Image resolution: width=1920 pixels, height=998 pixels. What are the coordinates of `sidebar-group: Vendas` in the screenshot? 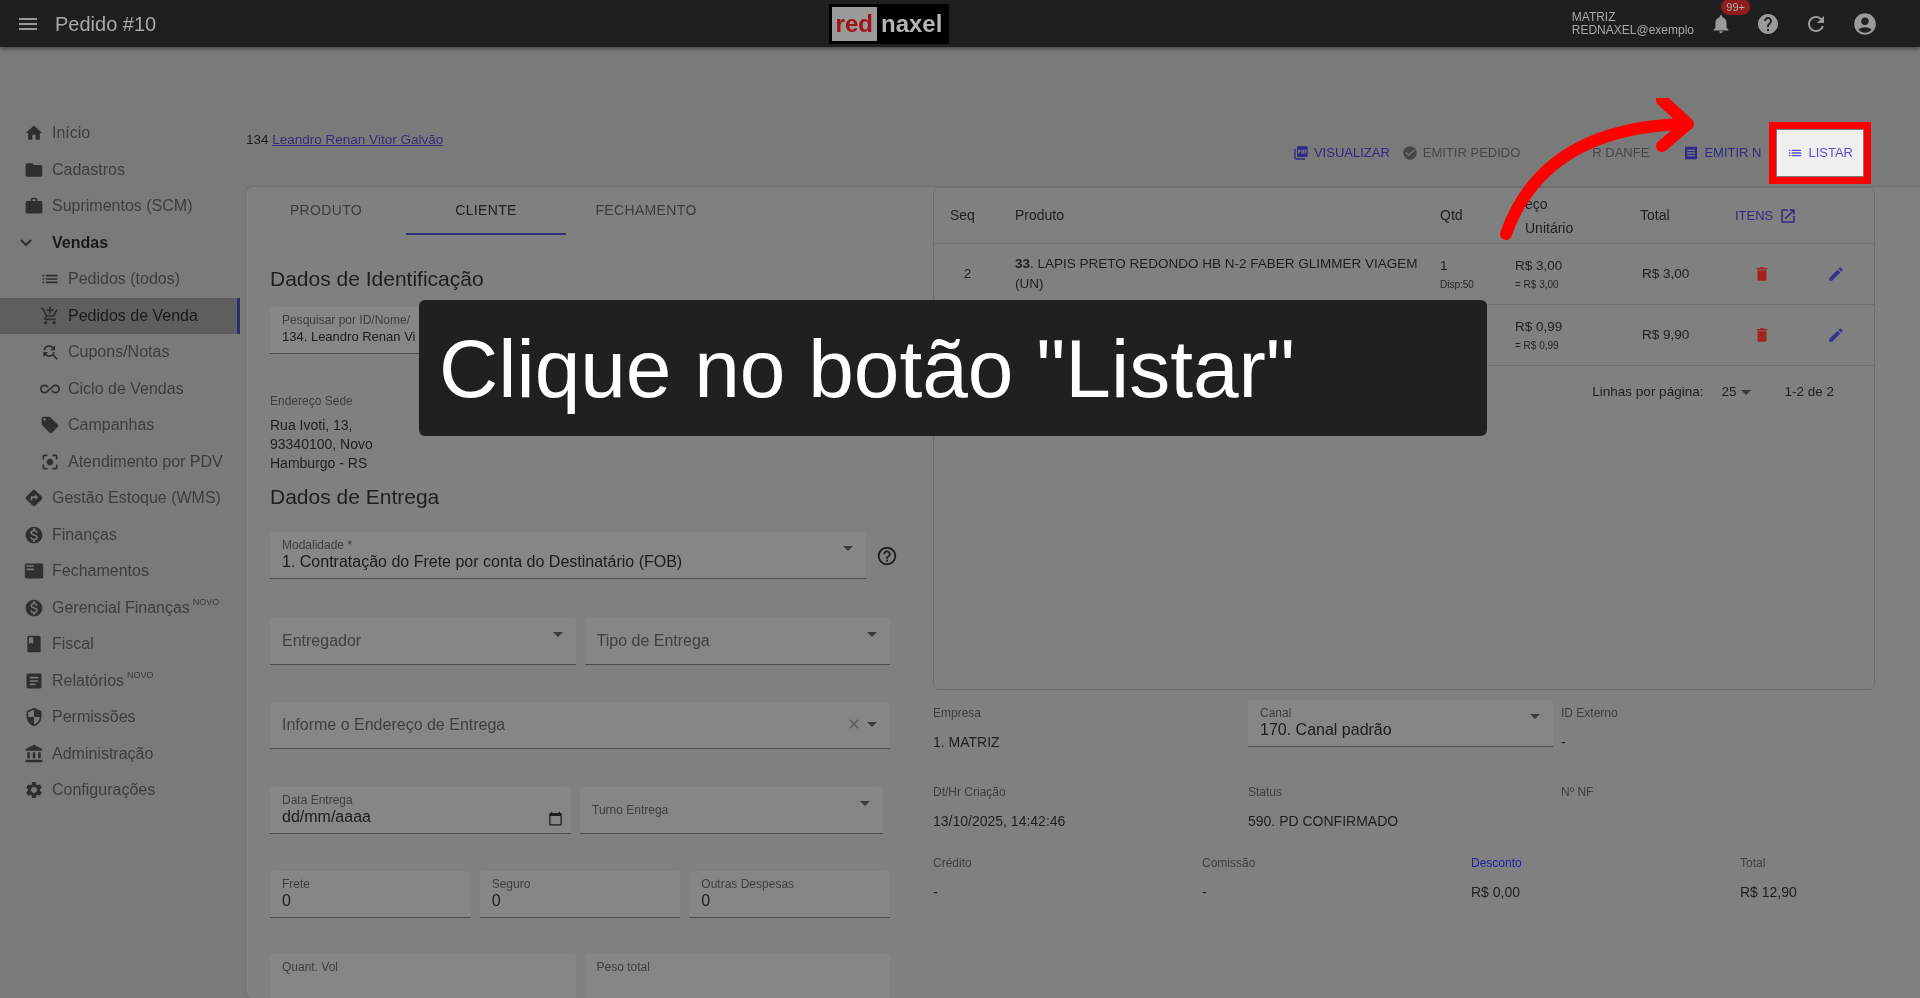 It's located at (120, 242).